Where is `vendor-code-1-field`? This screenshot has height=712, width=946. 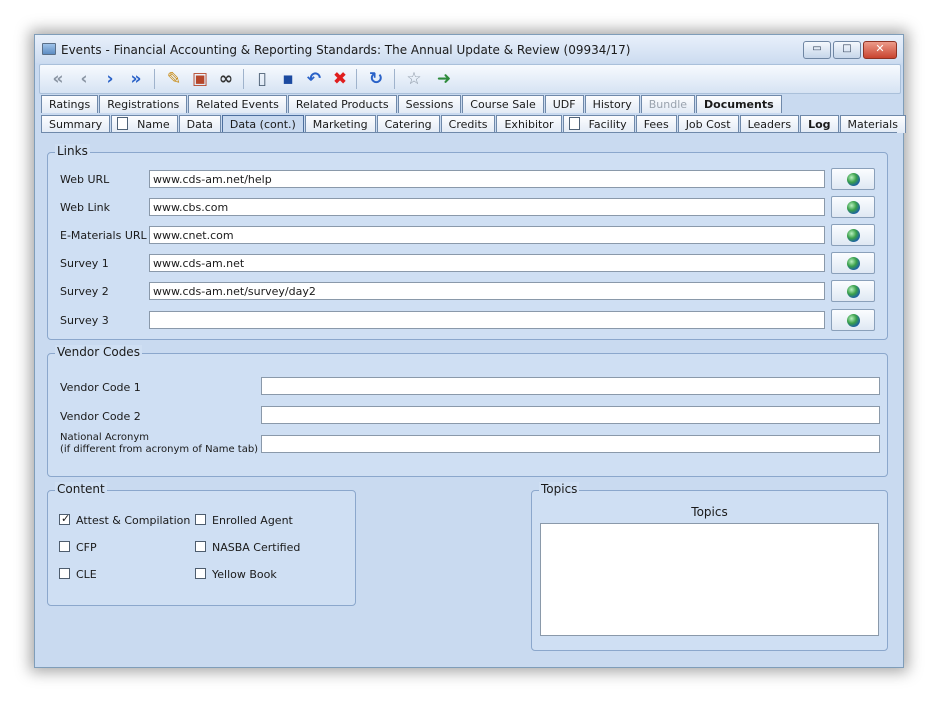 vendor-code-1-field is located at coordinates (570, 386).